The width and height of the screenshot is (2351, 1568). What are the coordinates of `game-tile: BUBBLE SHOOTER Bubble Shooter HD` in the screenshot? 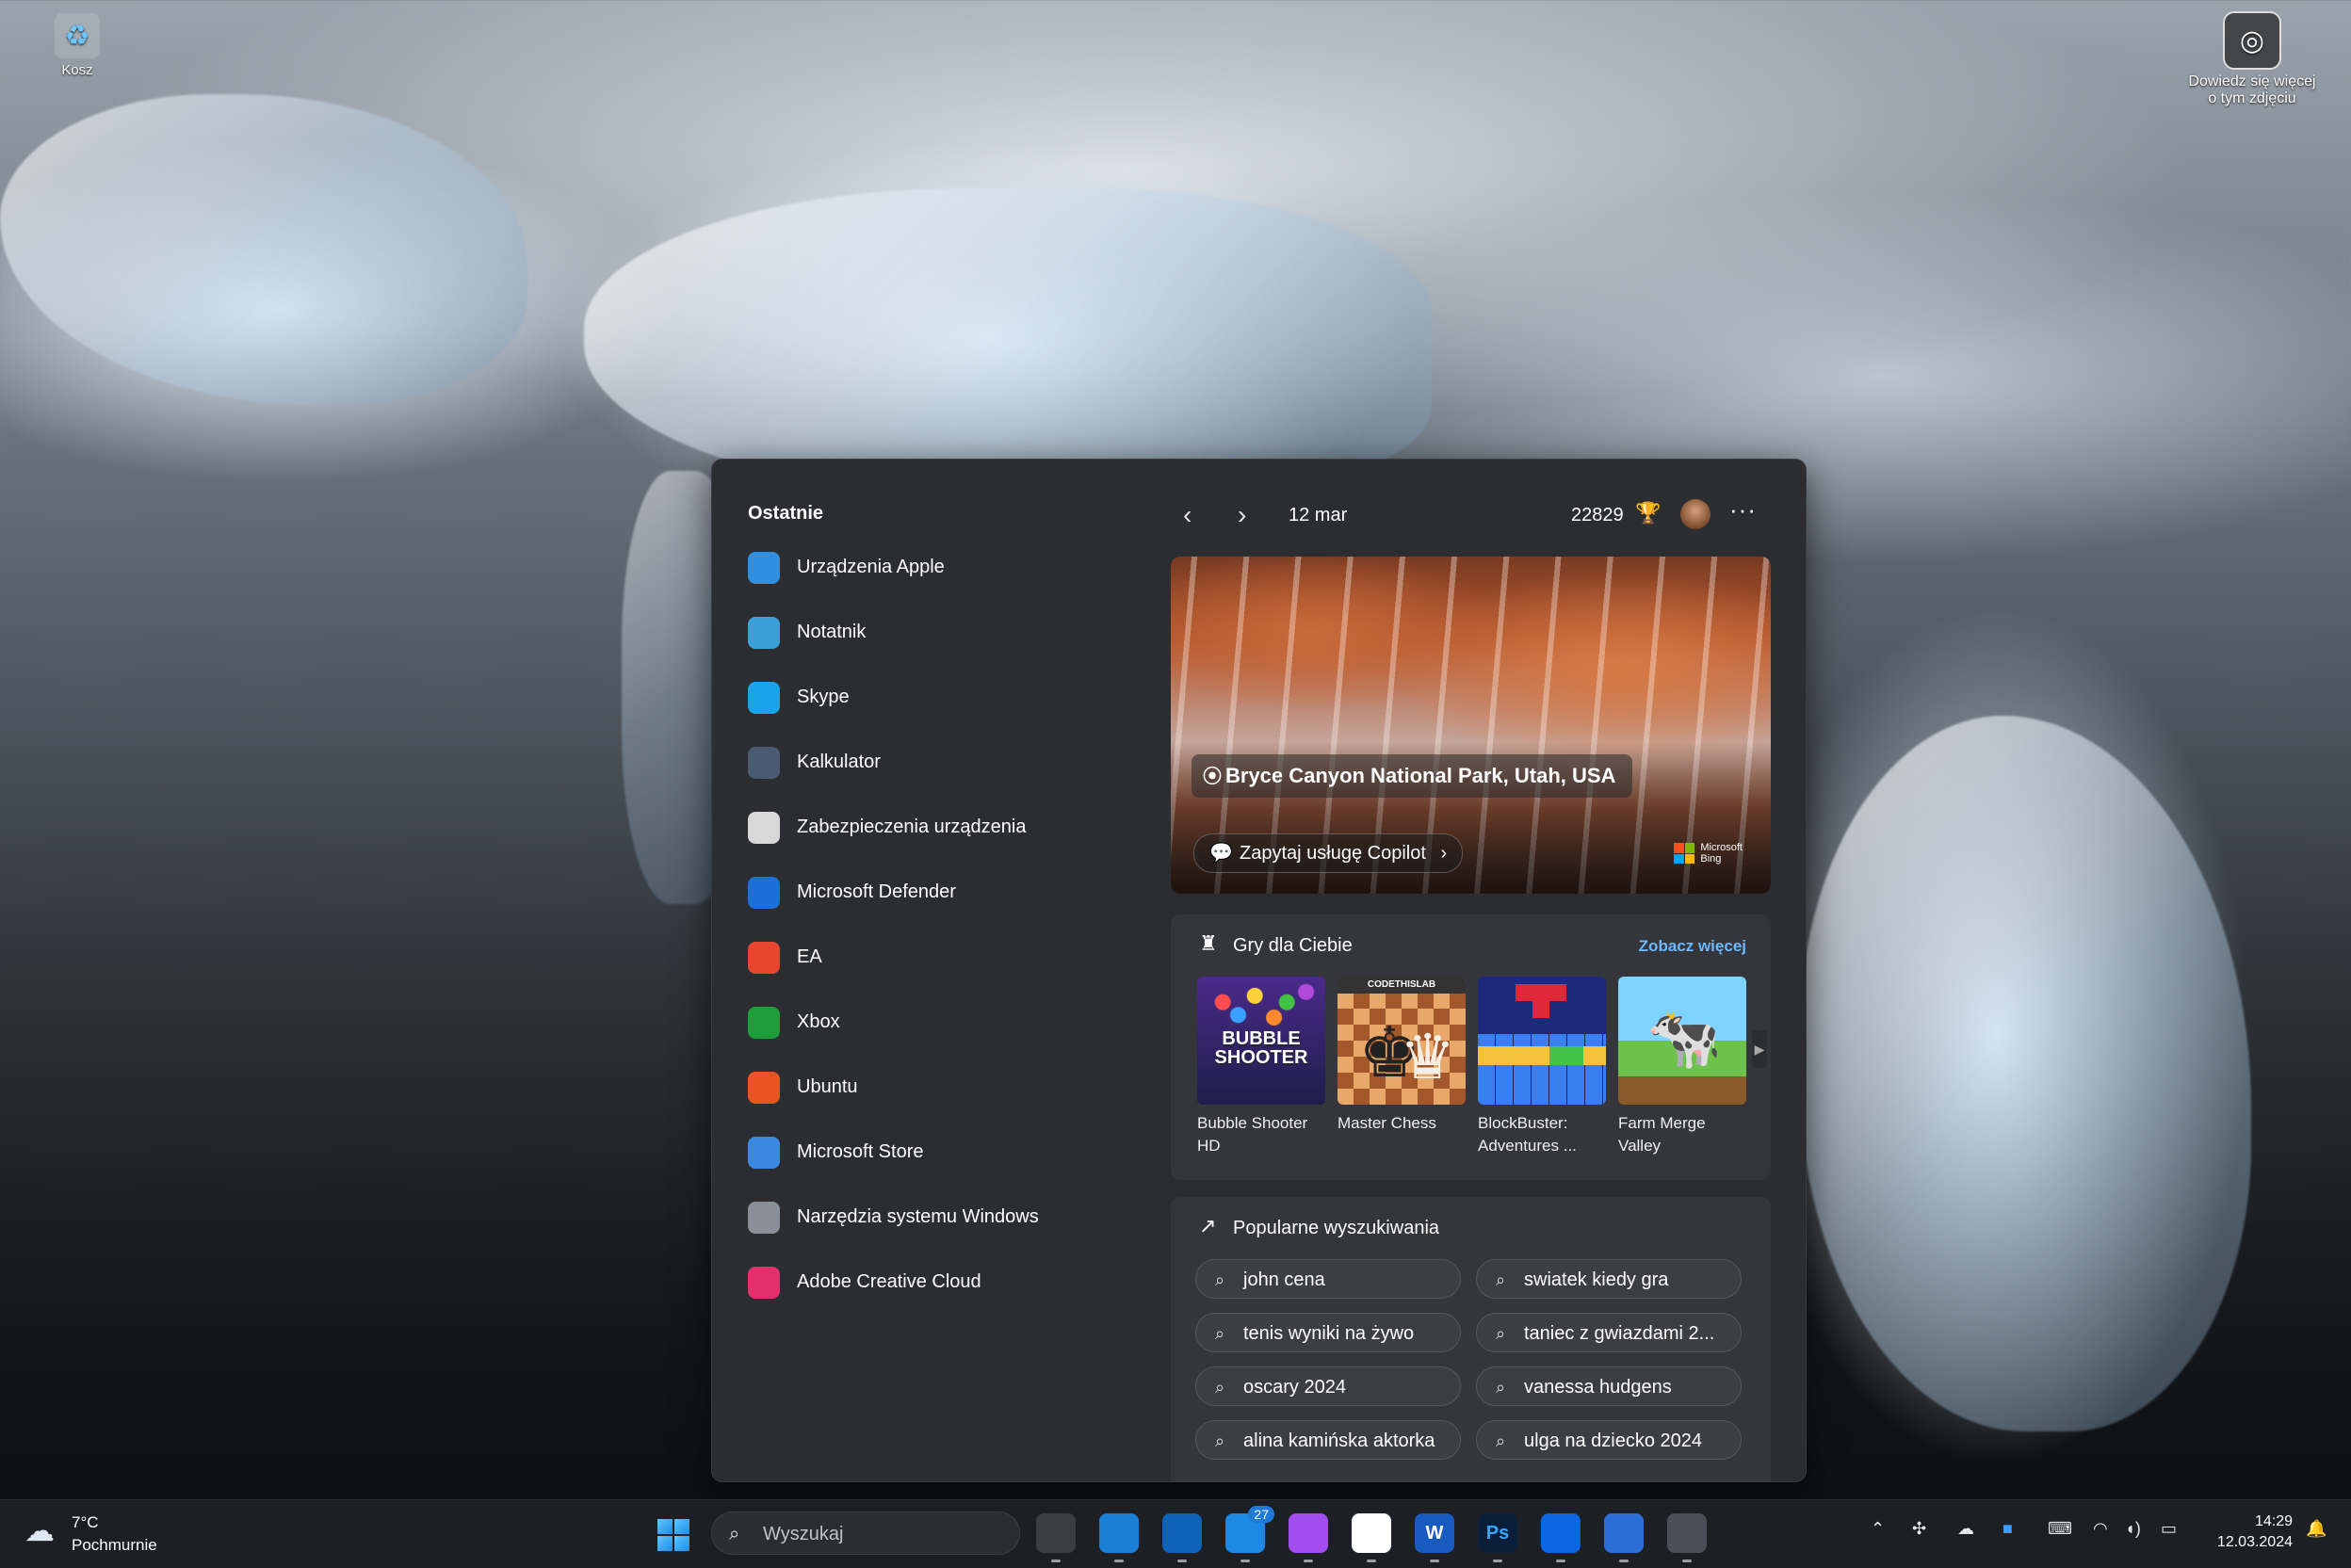 It's located at (1261, 1067).